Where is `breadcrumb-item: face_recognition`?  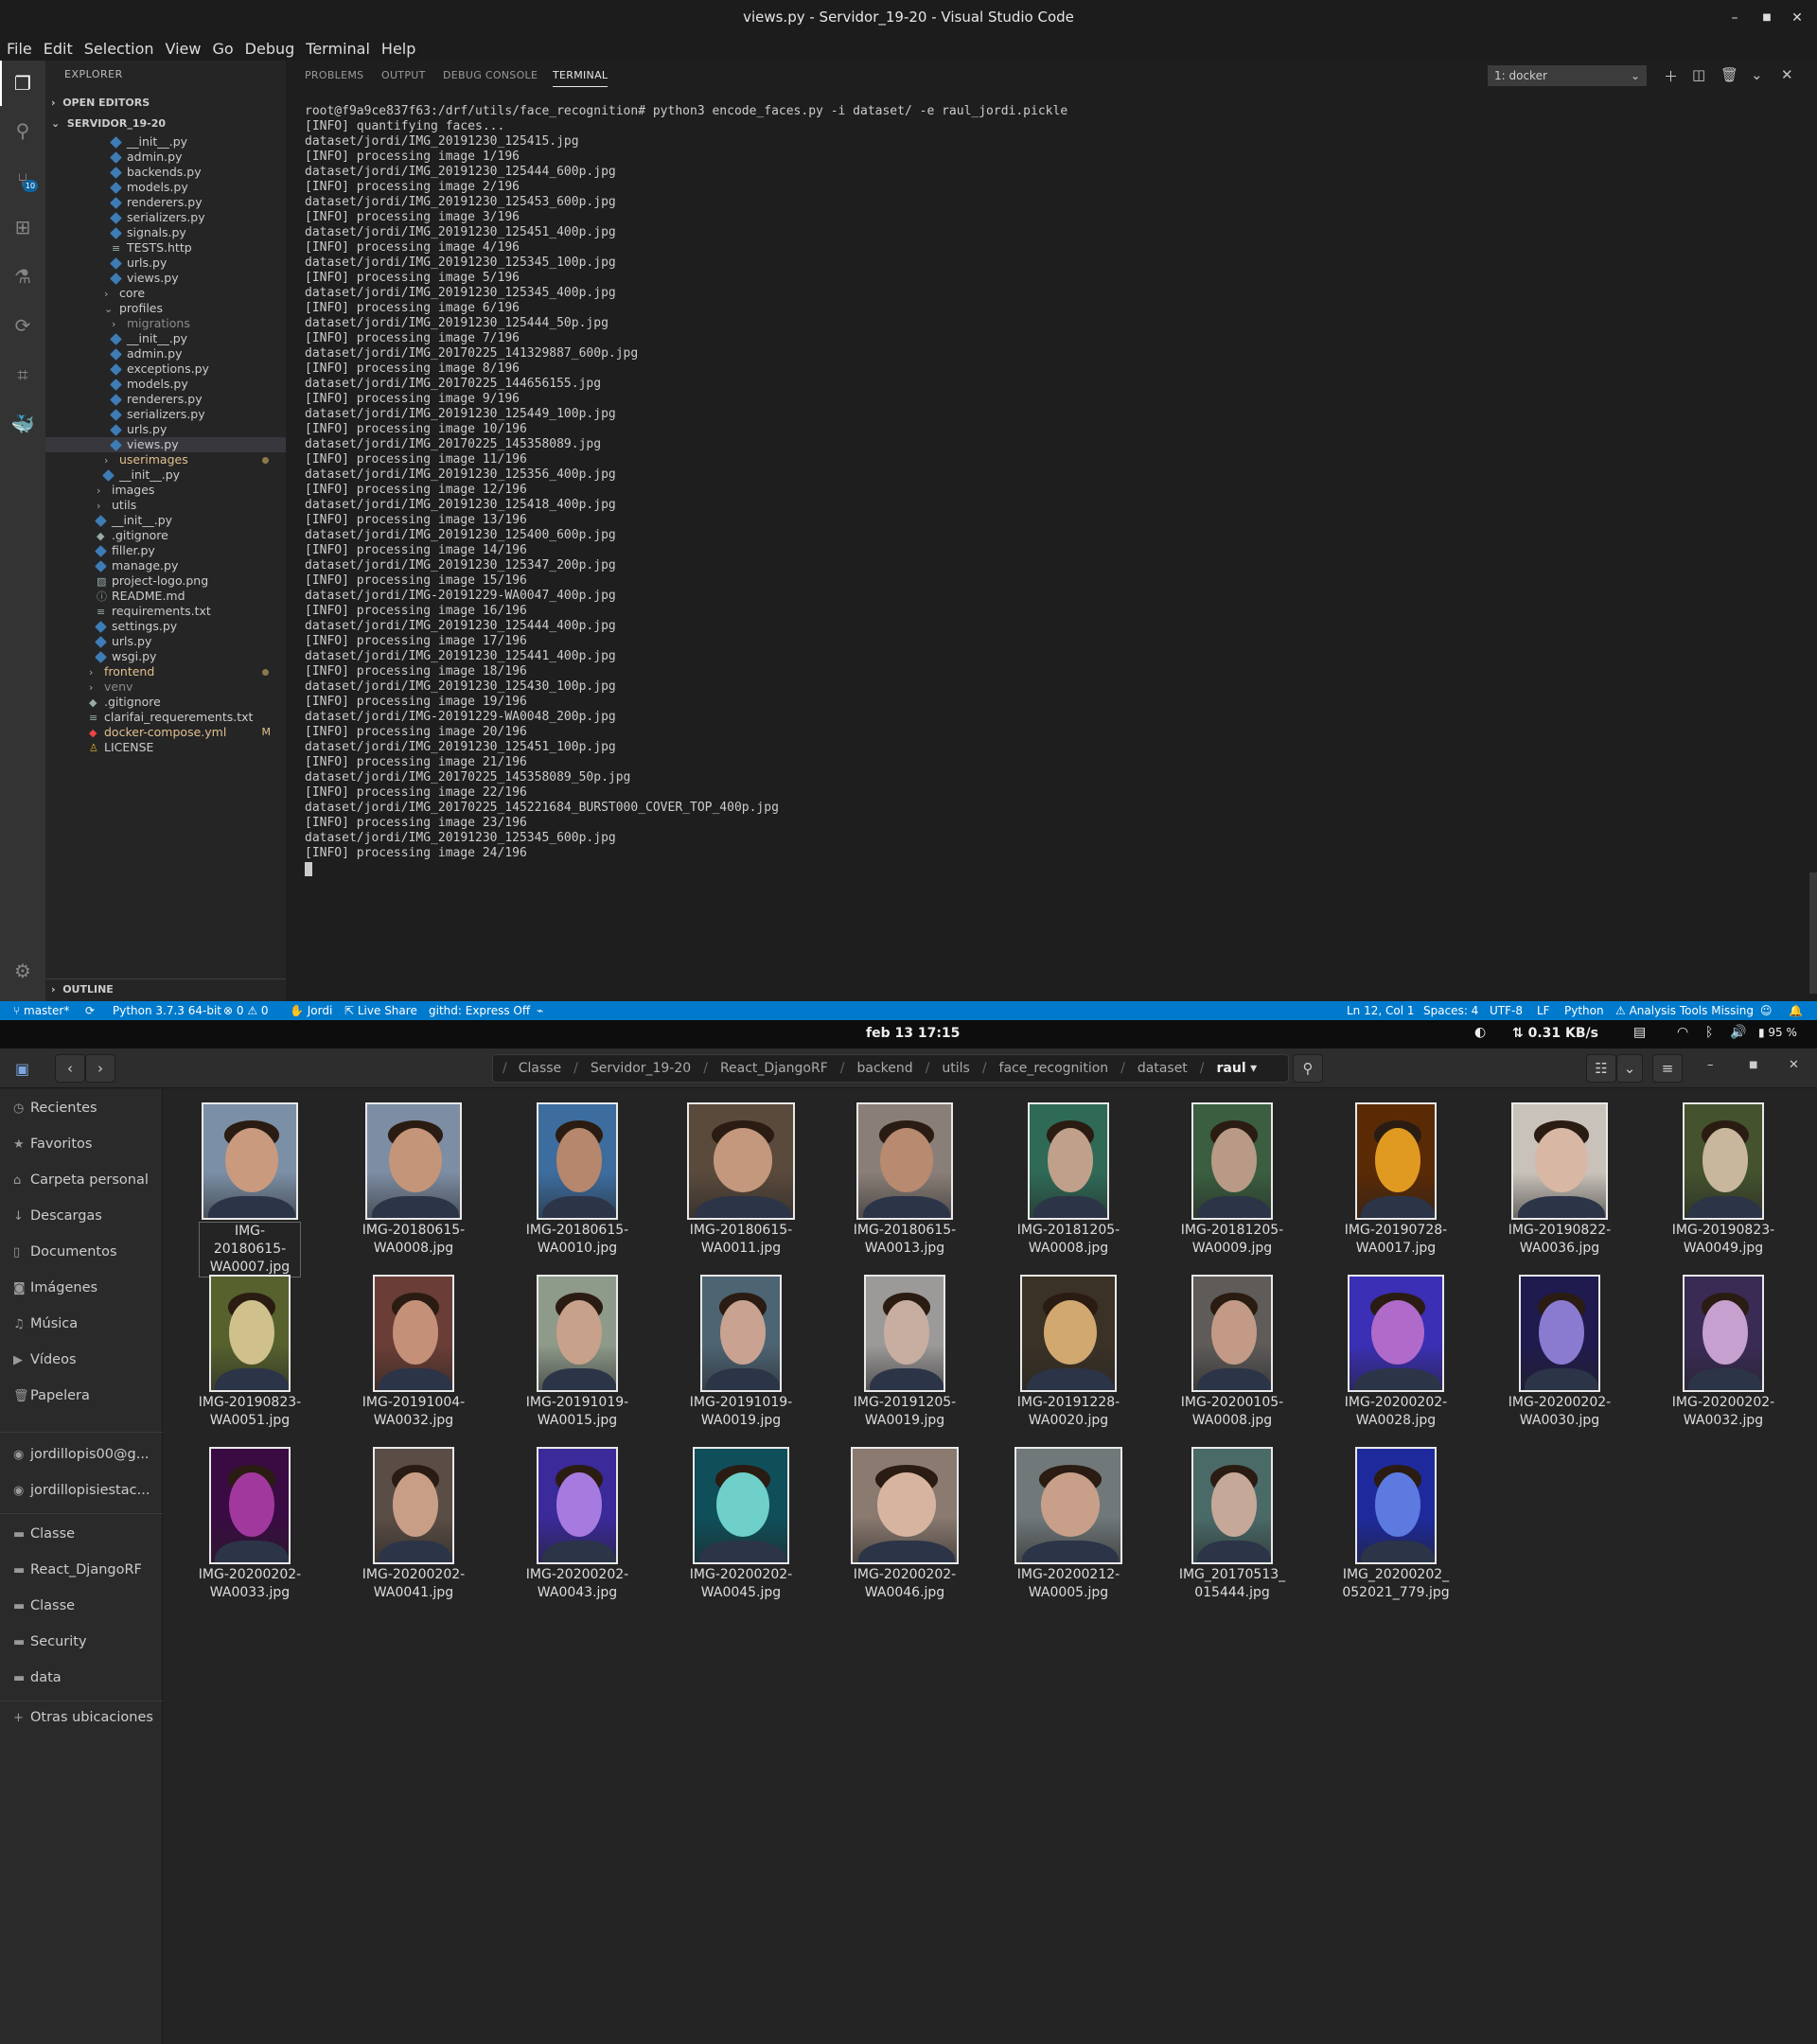 breadcrumb-item: face_recognition is located at coordinates (1054, 1068).